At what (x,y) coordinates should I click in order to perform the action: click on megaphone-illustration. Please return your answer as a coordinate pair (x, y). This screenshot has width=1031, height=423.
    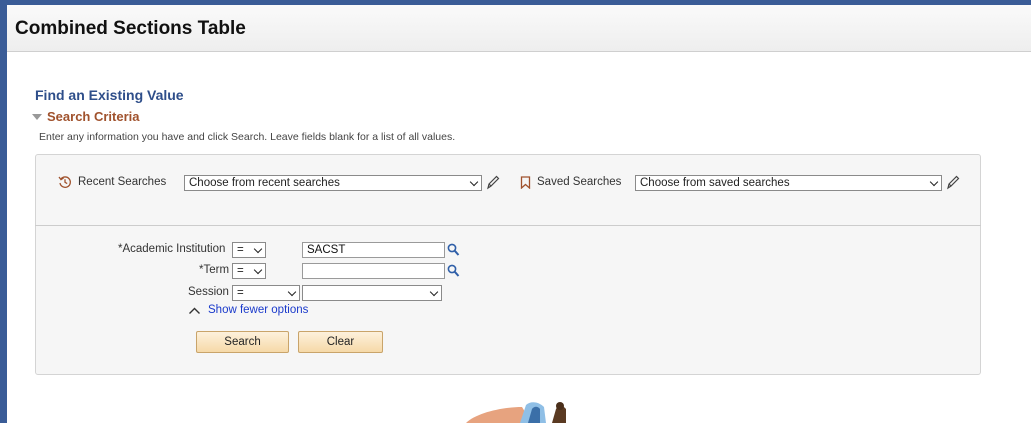
    Looking at the image, I should click on (516, 412).